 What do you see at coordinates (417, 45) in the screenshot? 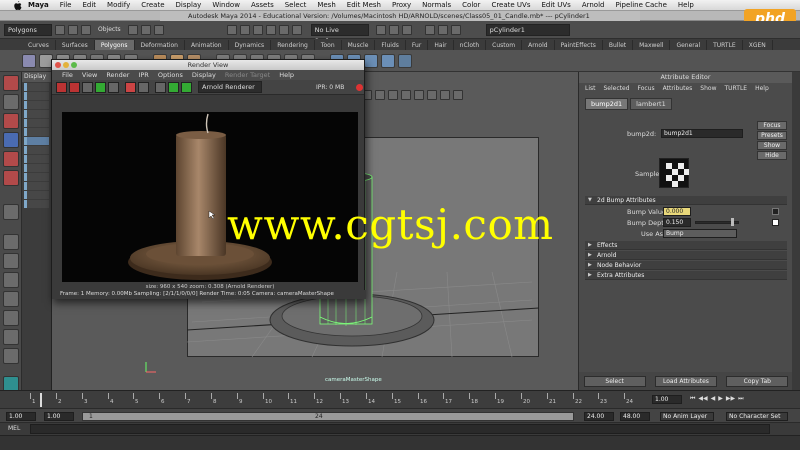
I see `shelf-tab-fur: Fur` at bounding box center [417, 45].